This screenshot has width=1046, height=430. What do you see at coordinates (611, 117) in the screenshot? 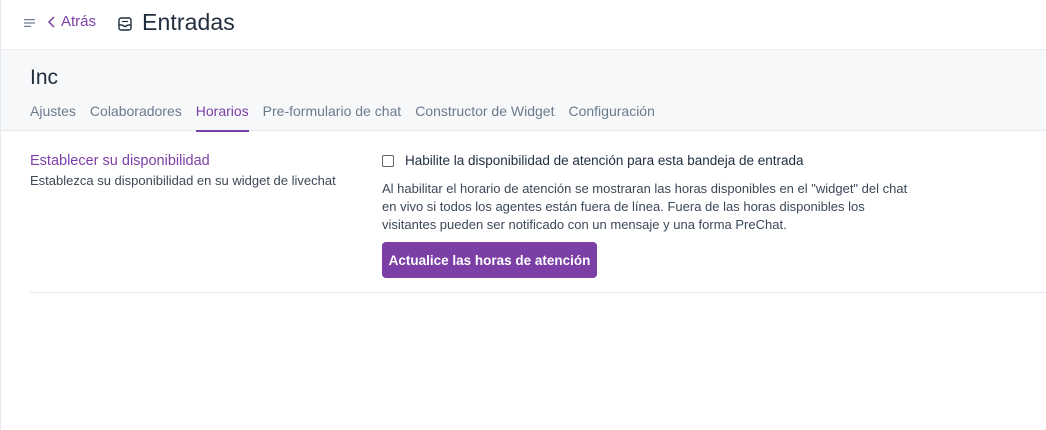
I see `tab-configuracion: Configuración` at bounding box center [611, 117].